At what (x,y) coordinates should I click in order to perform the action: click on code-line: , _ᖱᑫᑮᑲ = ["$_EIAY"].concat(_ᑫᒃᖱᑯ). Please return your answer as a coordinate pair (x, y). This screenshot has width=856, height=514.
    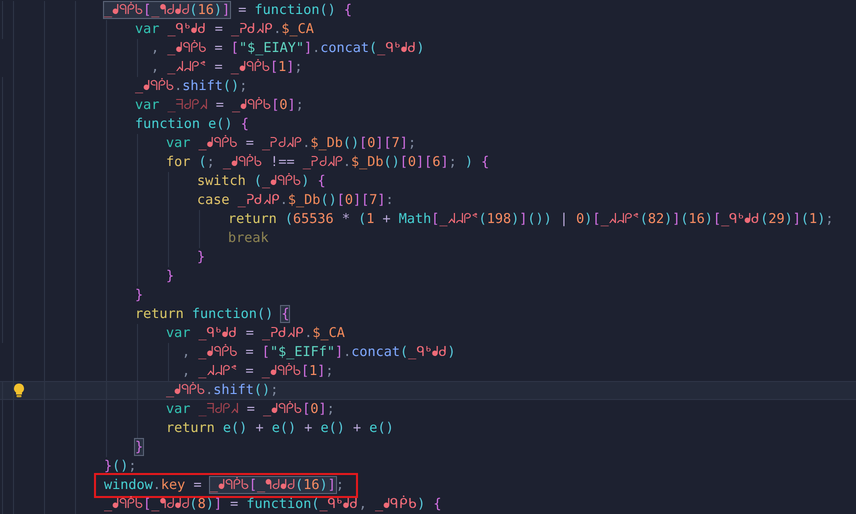
    Looking at the image, I should click on (287, 48).